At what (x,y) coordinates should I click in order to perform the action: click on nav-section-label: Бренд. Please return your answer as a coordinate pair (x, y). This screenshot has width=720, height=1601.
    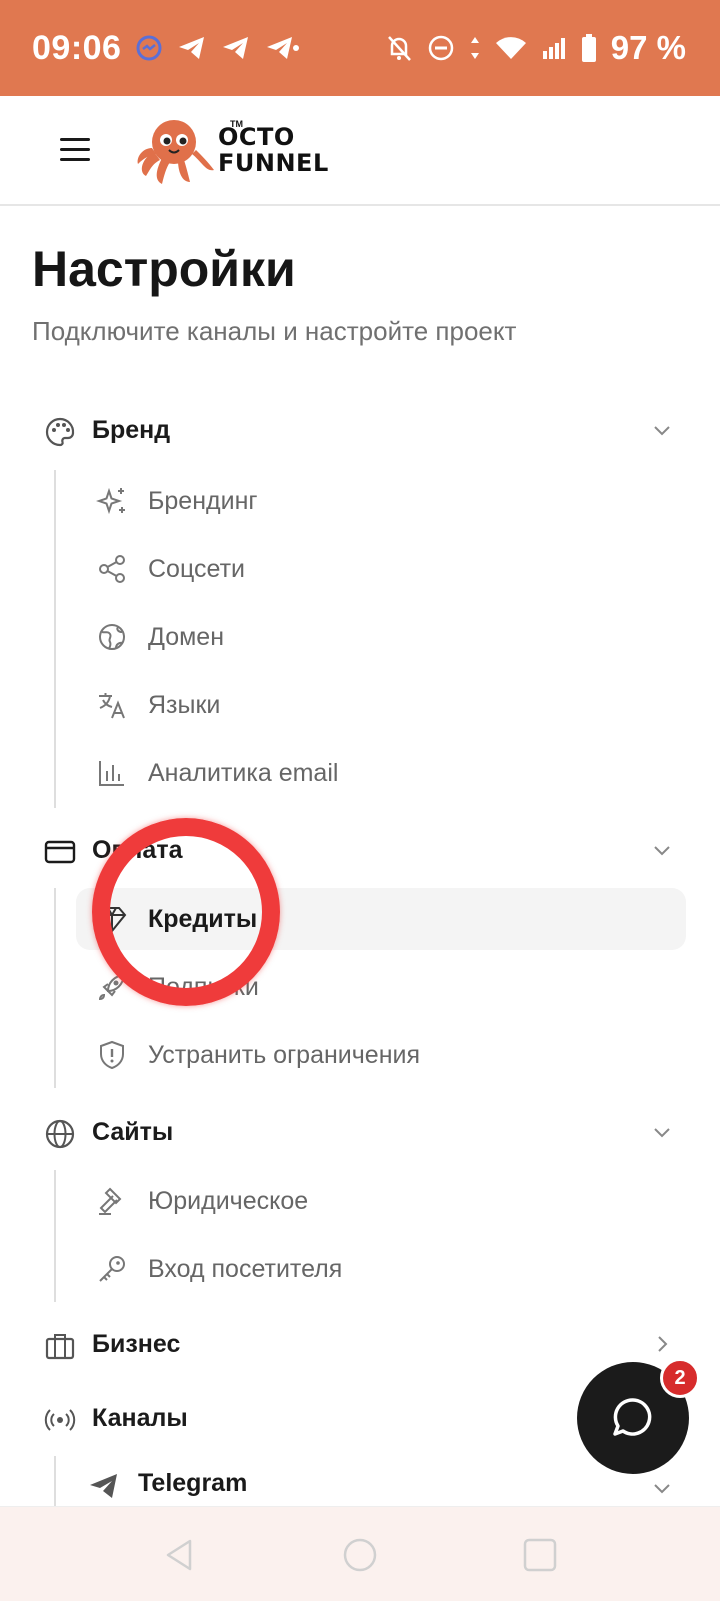
    Looking at the image, I should click on (131, 430).